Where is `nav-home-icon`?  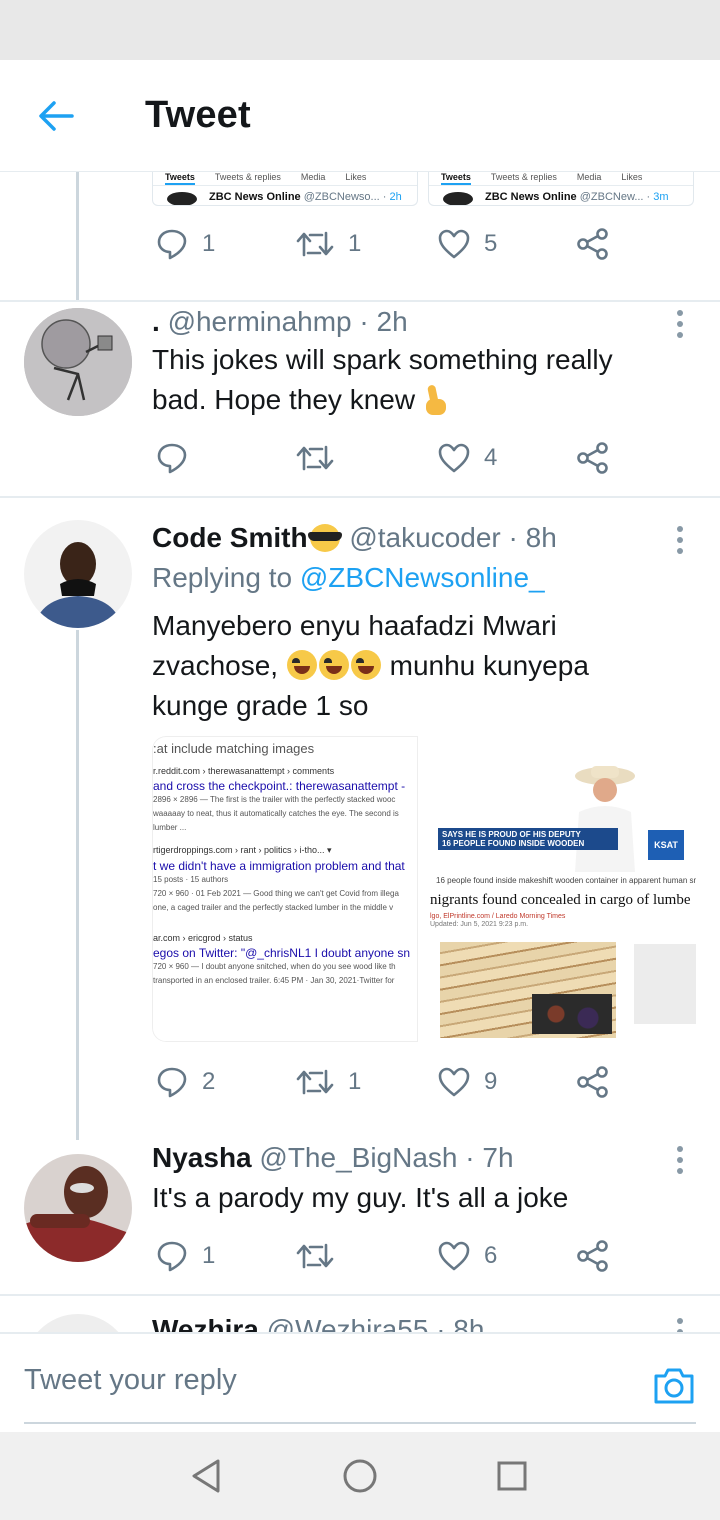
nav-home-icon is located at coordinates (360, 1476).